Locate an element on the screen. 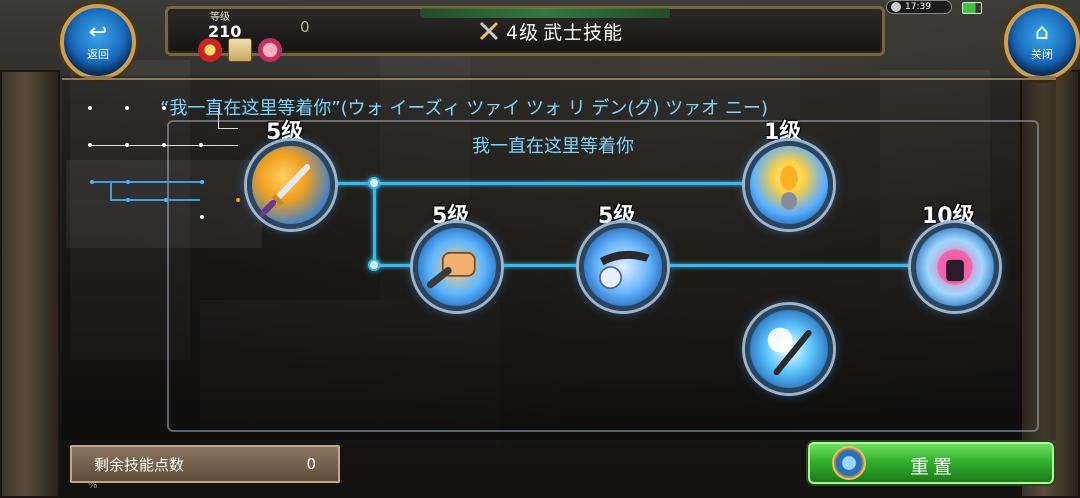 The width and height of the screenshot is (1080, 498). reset-button: 重置 is located at coordinates (931, 463).